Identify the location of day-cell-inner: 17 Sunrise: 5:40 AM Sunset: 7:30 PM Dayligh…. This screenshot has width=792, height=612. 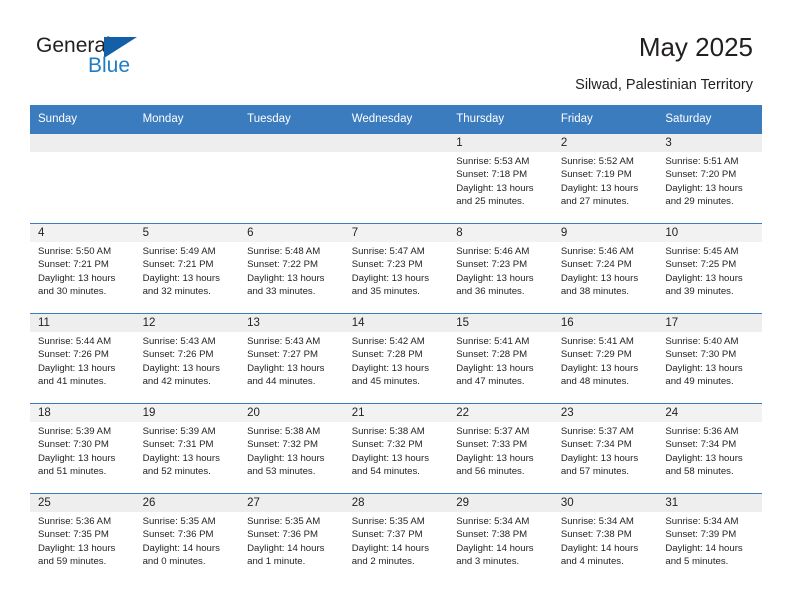
(709, 358).